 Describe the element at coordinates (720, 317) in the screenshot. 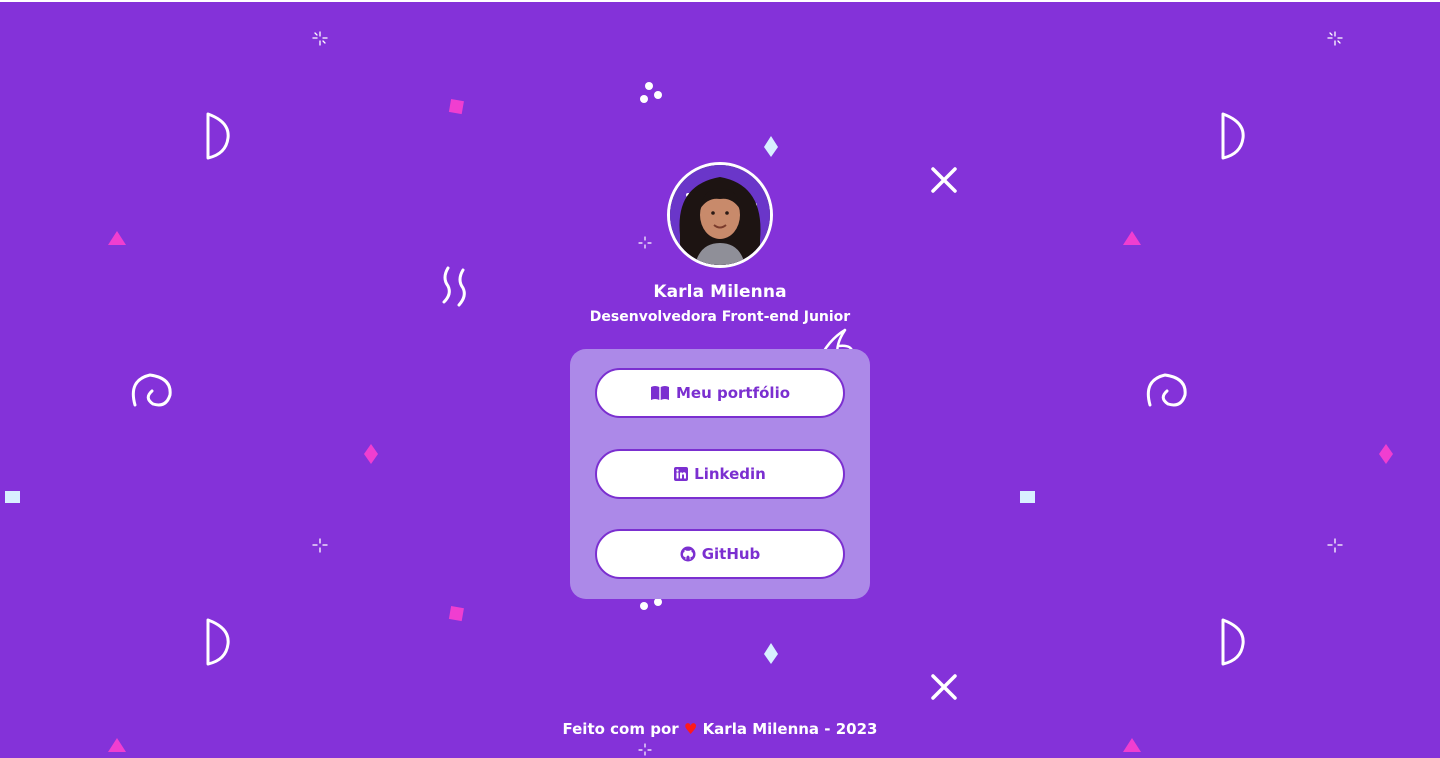

I see `profile-role: Desenvolvedora Front-end Junior` at that location.